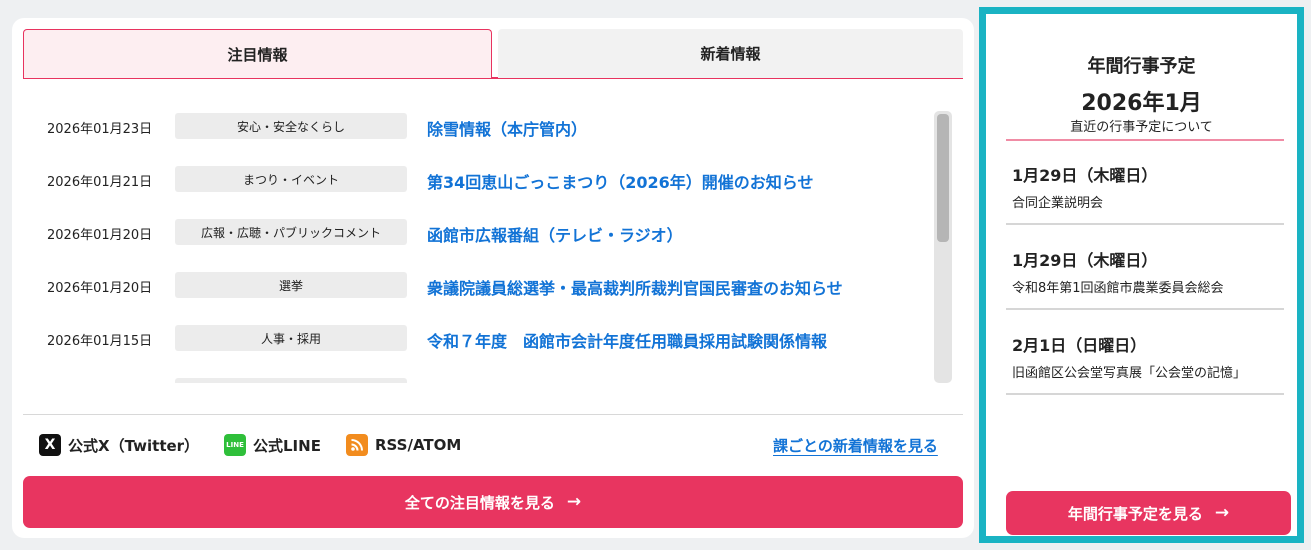 Image resolution: width=1311 pixels, height=550 pixels. I want to click on event-item: 1月29日（木曜日） 令和8年第1回函館市農業委員会総会, so click(1145, 268).